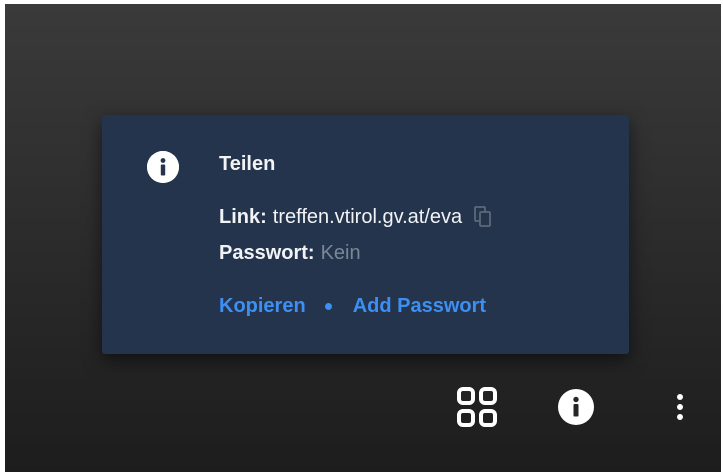 The height and width of the screenshot is (474, 723). What do you see at coordinates (340, 253) in the screenshot?
I see `password-value: Kein` at bounding box center [340, 253].